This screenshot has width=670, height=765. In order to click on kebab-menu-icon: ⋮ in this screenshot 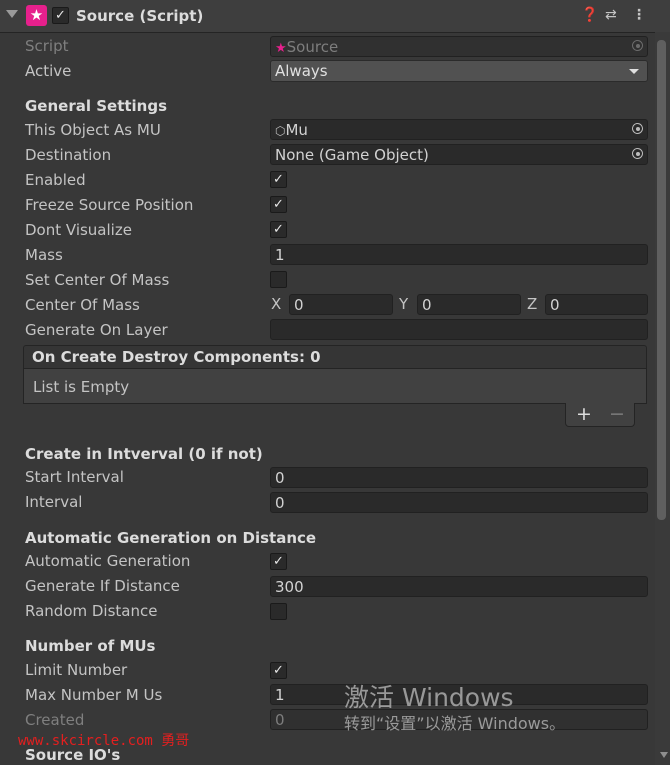, I will do `click(639, 15)`.